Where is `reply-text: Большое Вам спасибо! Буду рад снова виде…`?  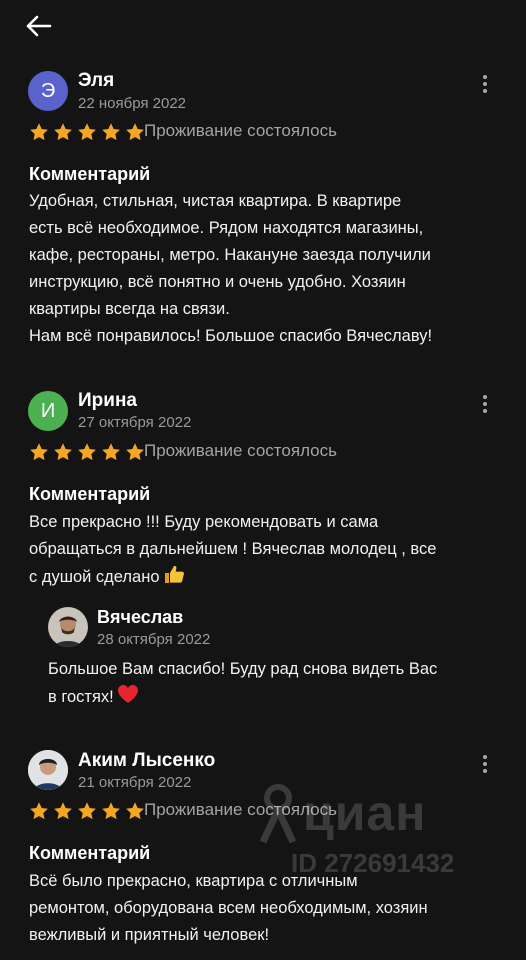 reply-text: Большое Вам спасибо! Буду рад снова виде… is located at coordinates (278, 685).